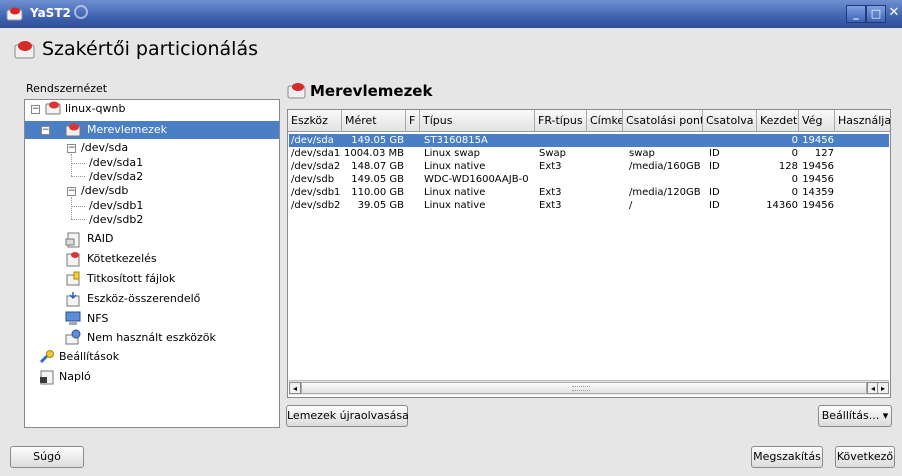  What do you see at coordinates (584, 388) in the screenshot?
I see `scrollbar-thumb` at bounding box center [584, 388].